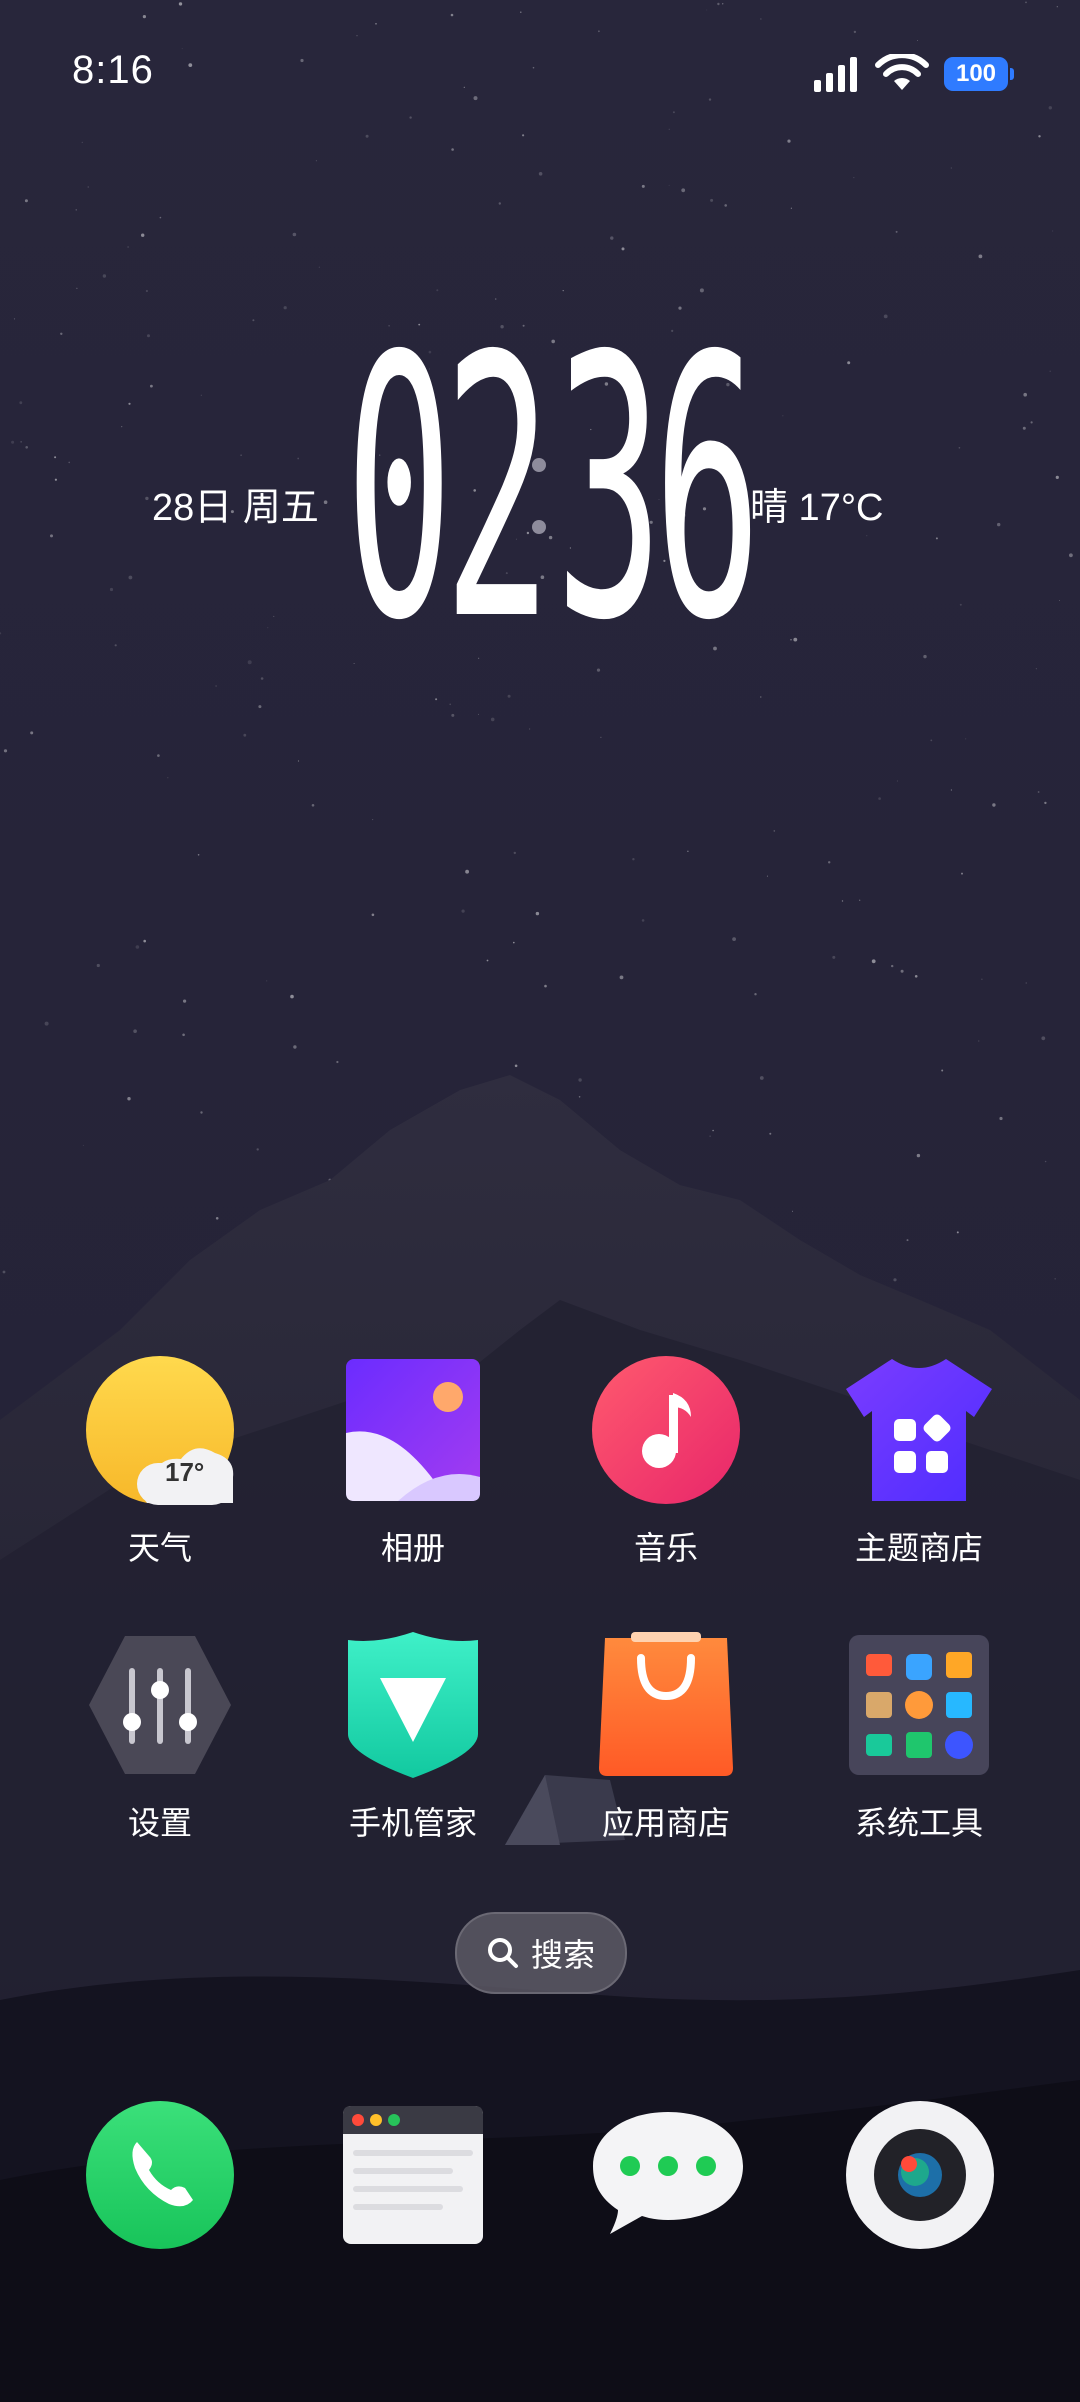  I want to click on app-gallery: 相册, so click(413, 1462).